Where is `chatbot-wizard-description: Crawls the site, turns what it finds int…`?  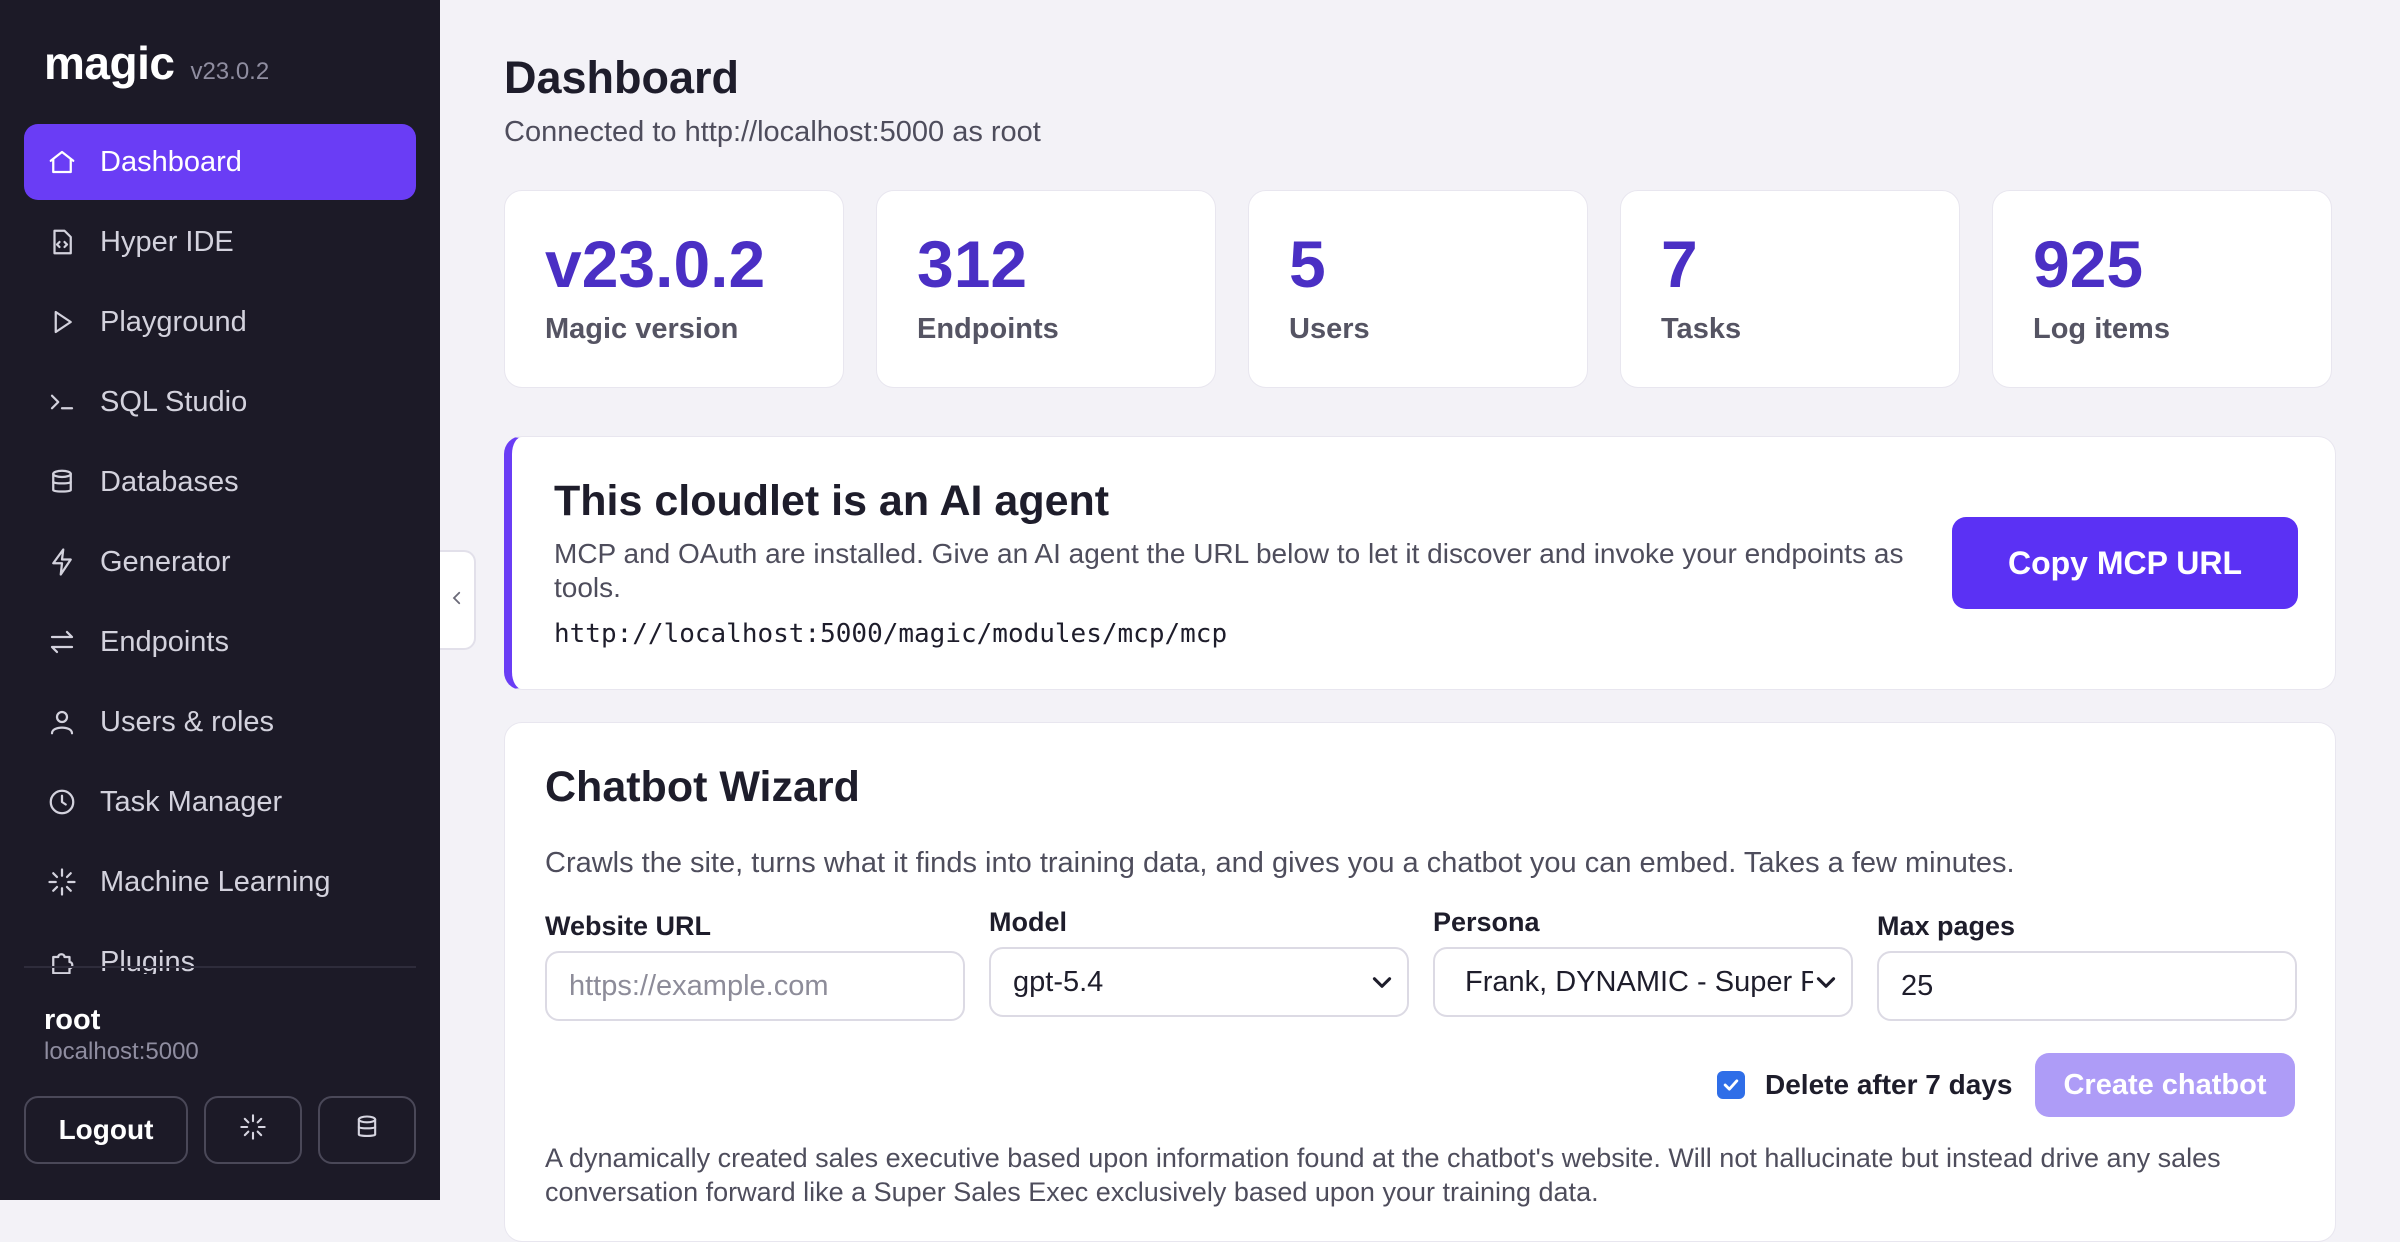
chatbot-wizard-description: Crawls the site, turns what it finds int… is located at coordinates (1280, 863).